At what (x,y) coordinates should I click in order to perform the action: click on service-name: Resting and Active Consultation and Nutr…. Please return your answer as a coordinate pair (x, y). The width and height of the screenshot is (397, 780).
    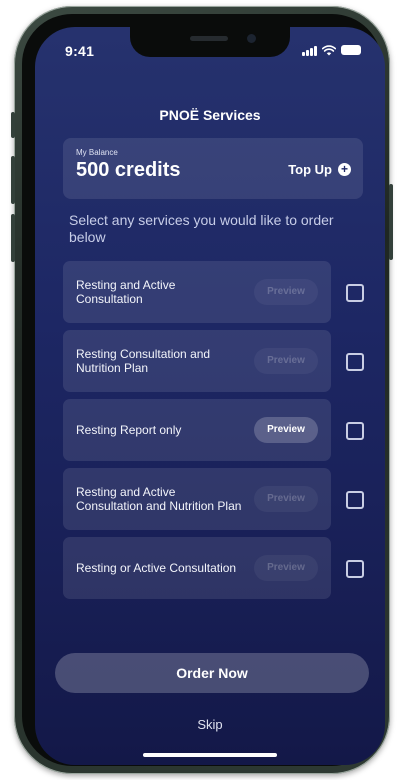
    Looking at the image, I should click on (159, 499).